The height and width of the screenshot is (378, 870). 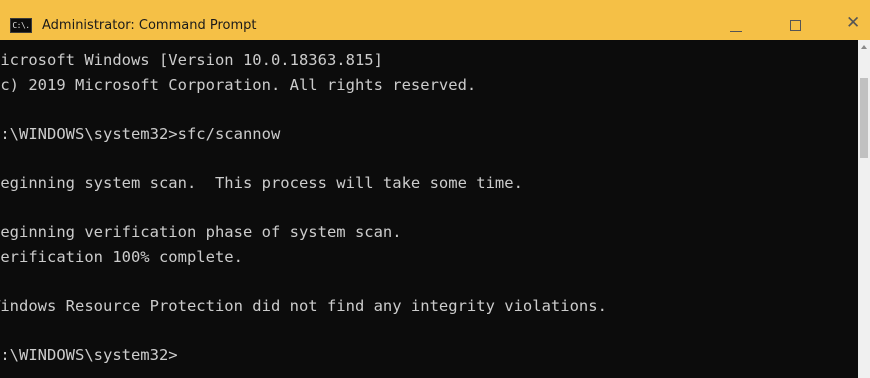 I want to click on minimize-button, so click(x=736, y=25).